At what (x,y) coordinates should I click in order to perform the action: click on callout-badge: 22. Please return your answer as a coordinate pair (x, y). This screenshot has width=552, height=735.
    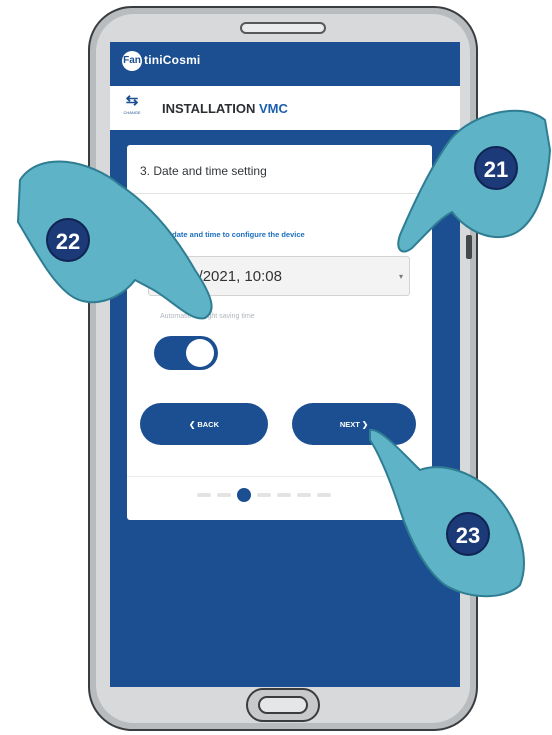
    Looking at the image, I should click on (68, 240).